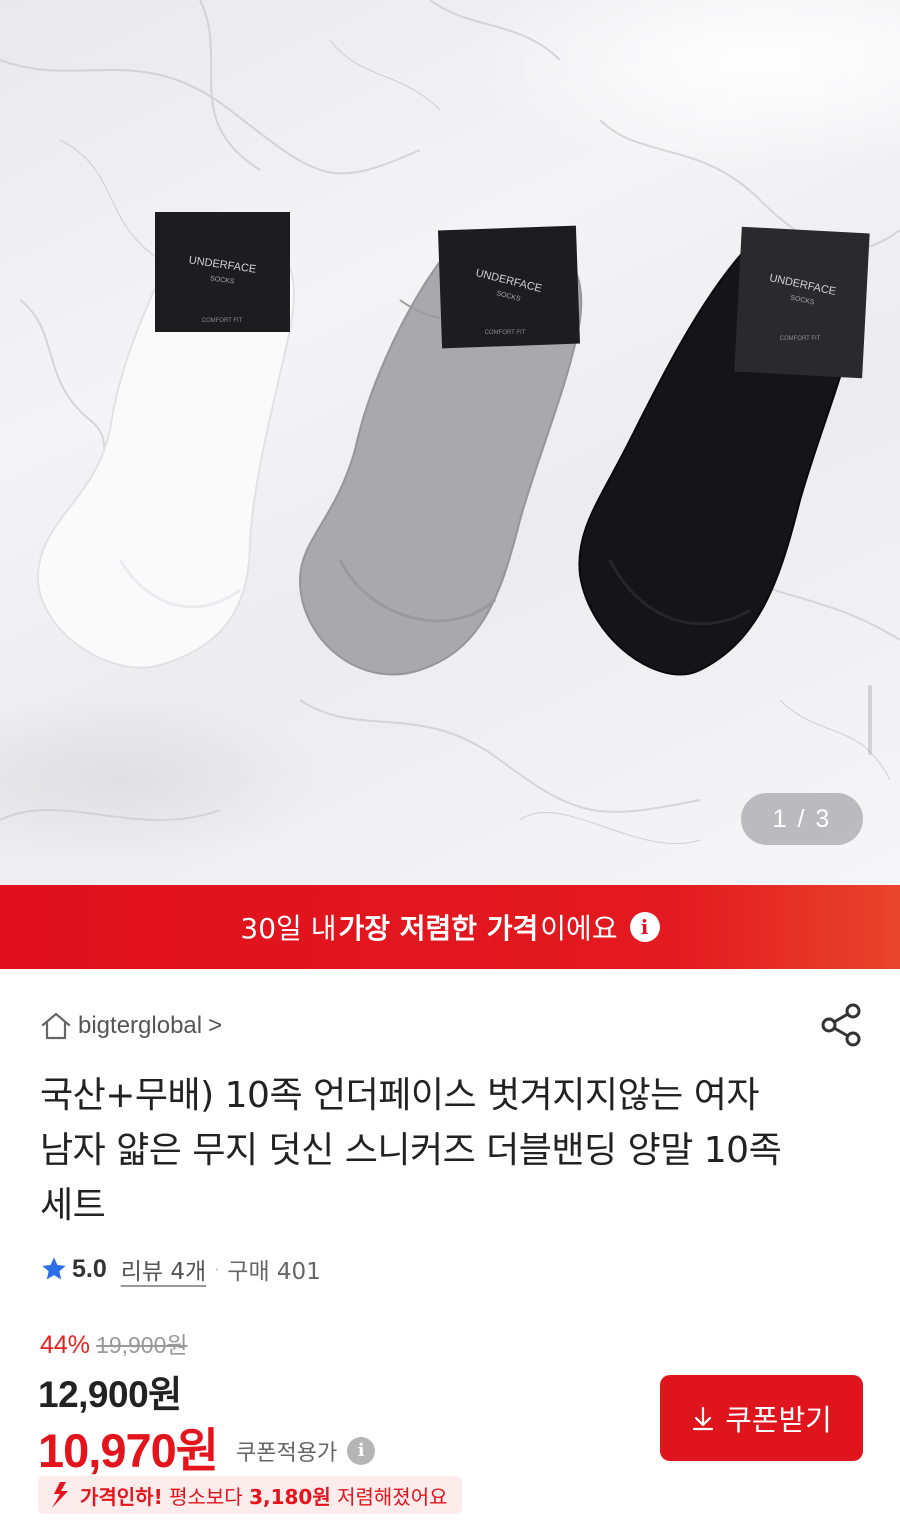 The image size is (900, 1530). What do you see at coordinates (54, 1268) in the screenshot?
I see `star-icon` at bounding box center [54, 1268].